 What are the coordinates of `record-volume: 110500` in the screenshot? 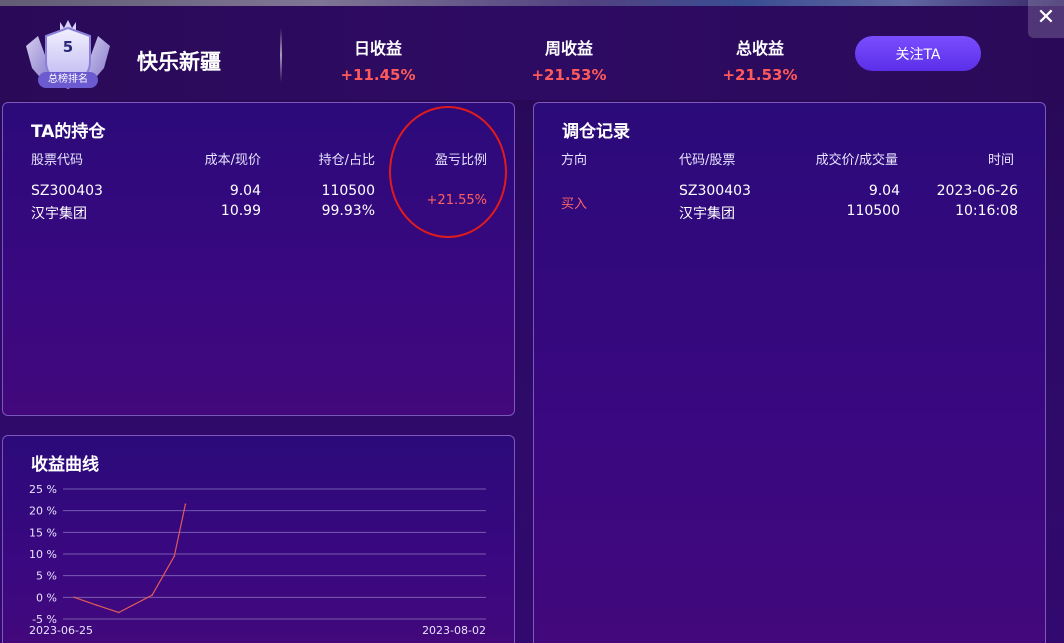 It's located at (873, 211).